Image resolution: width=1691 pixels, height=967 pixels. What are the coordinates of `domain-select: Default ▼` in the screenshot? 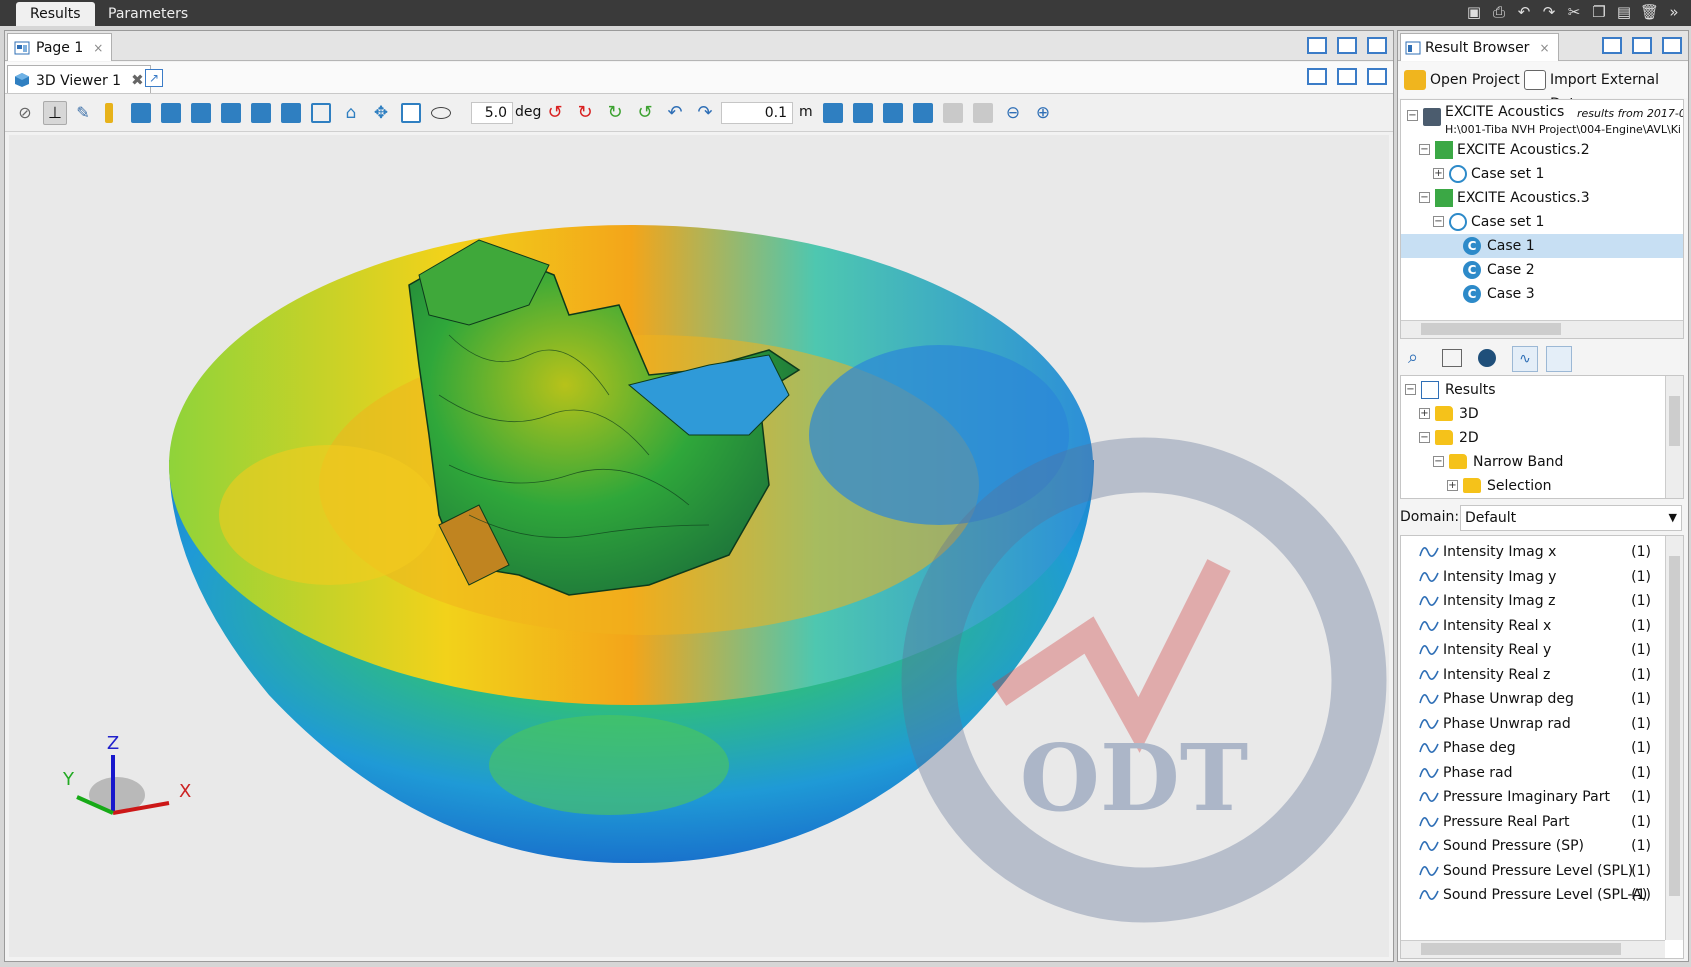 It's located at (1571, 518).